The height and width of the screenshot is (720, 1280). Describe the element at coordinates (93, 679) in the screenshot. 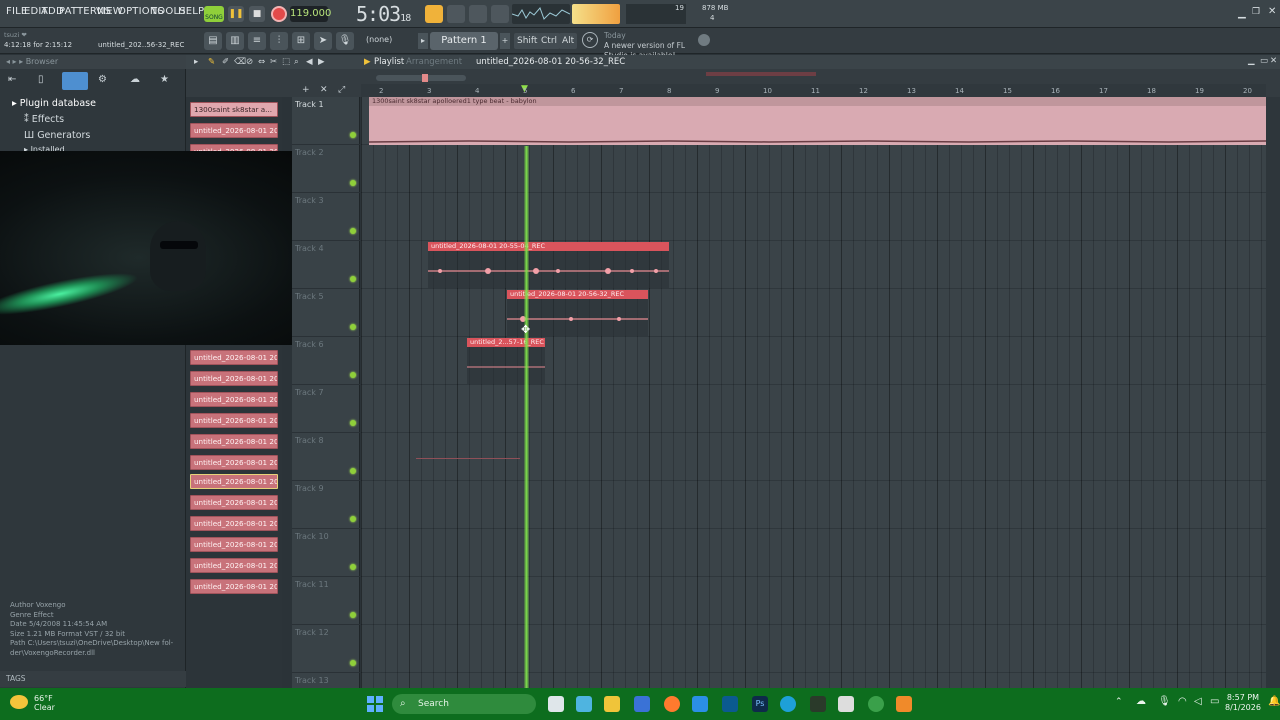

I see `tags-bar: TAGS` at that location.